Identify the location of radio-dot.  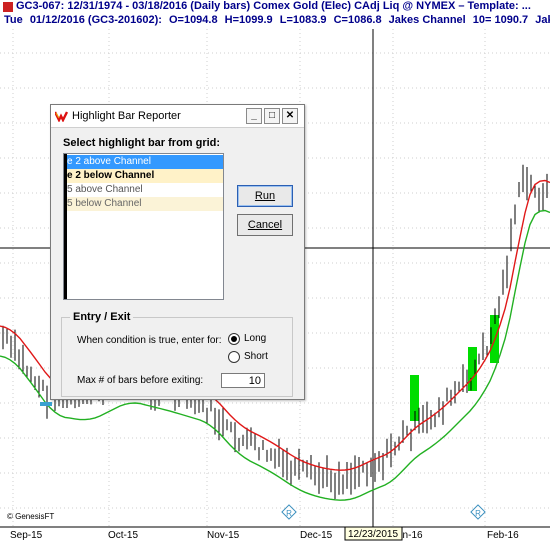
(234, 339).